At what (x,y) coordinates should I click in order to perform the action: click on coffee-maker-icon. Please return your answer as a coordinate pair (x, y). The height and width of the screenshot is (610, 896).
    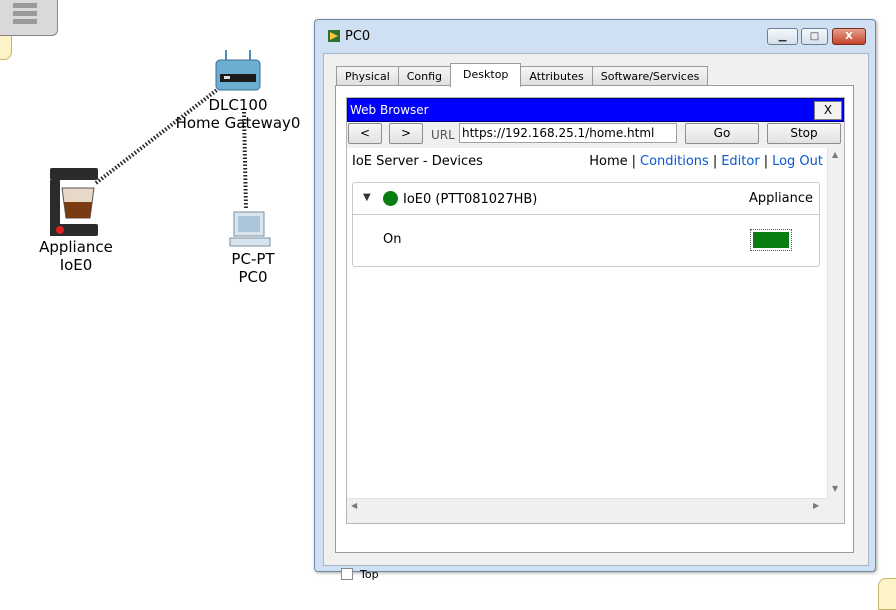
    Looking at the image, I should click on (74, 202).